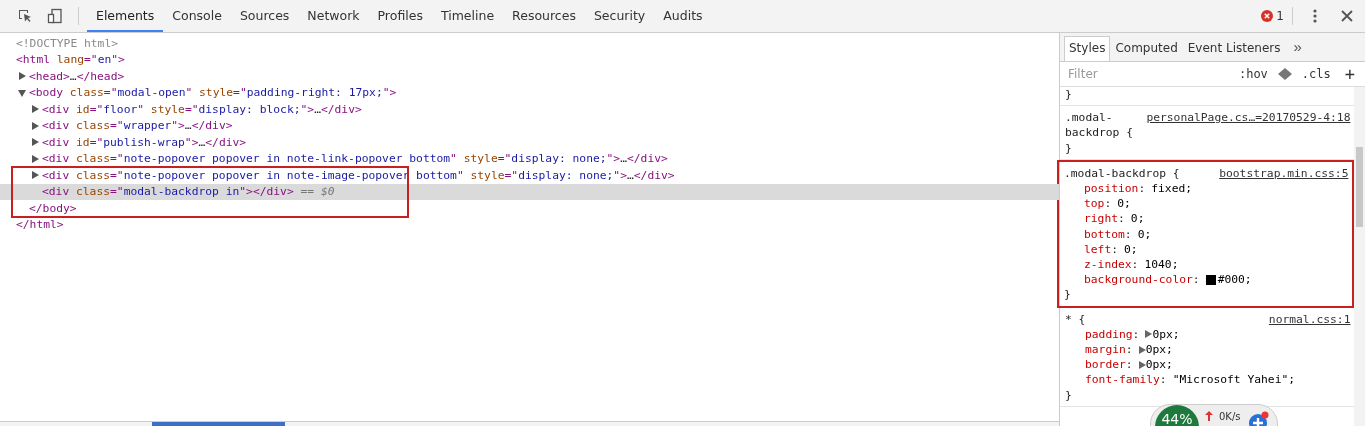 The image size is (1365, 426). Describe the element at coordinates (1214, 415) in the screenshot. I see `network-speed-widget: 44% 0K/s` at that location.